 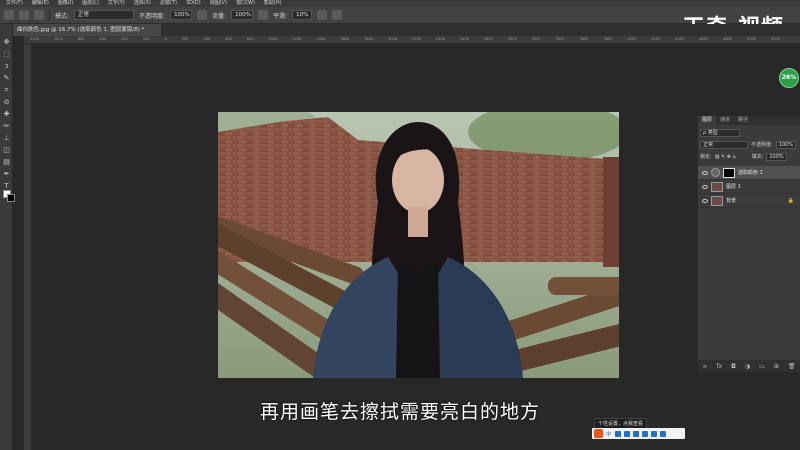 What do you see at coordinates (720, 132) in the screenshot?
I see `layer-filter-select: ρ 类型` at bounding box center [720, 132].